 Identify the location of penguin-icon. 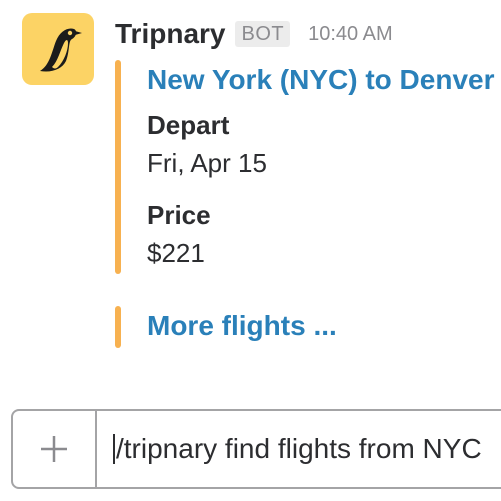
(61, 50).